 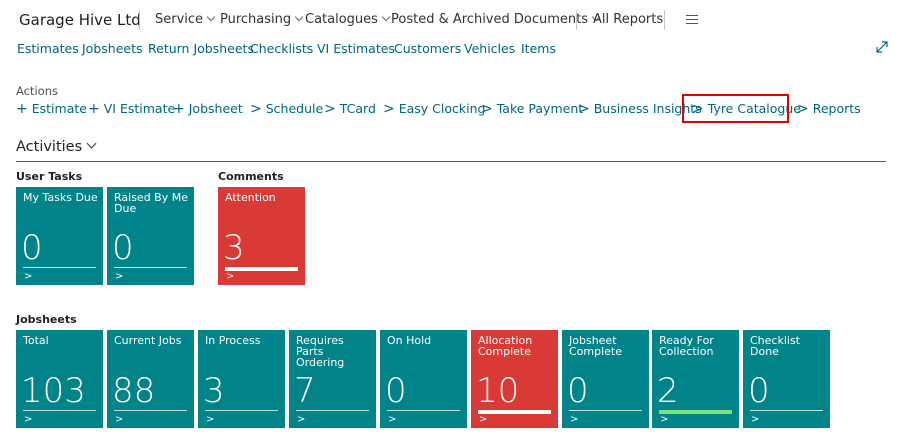 I want to click on tile-jobsheet-complete: Jobsheet Complete 0 >, so click(x=605, y=379).